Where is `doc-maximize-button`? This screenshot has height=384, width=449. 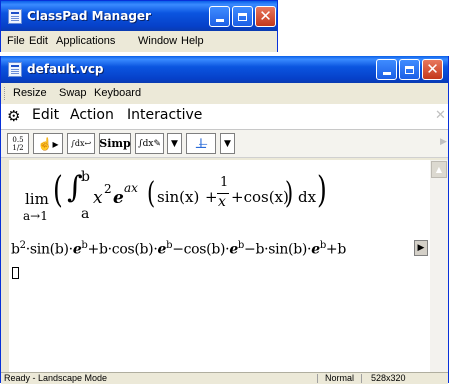 doc-maximize-button is located at coordinates (409, 69).